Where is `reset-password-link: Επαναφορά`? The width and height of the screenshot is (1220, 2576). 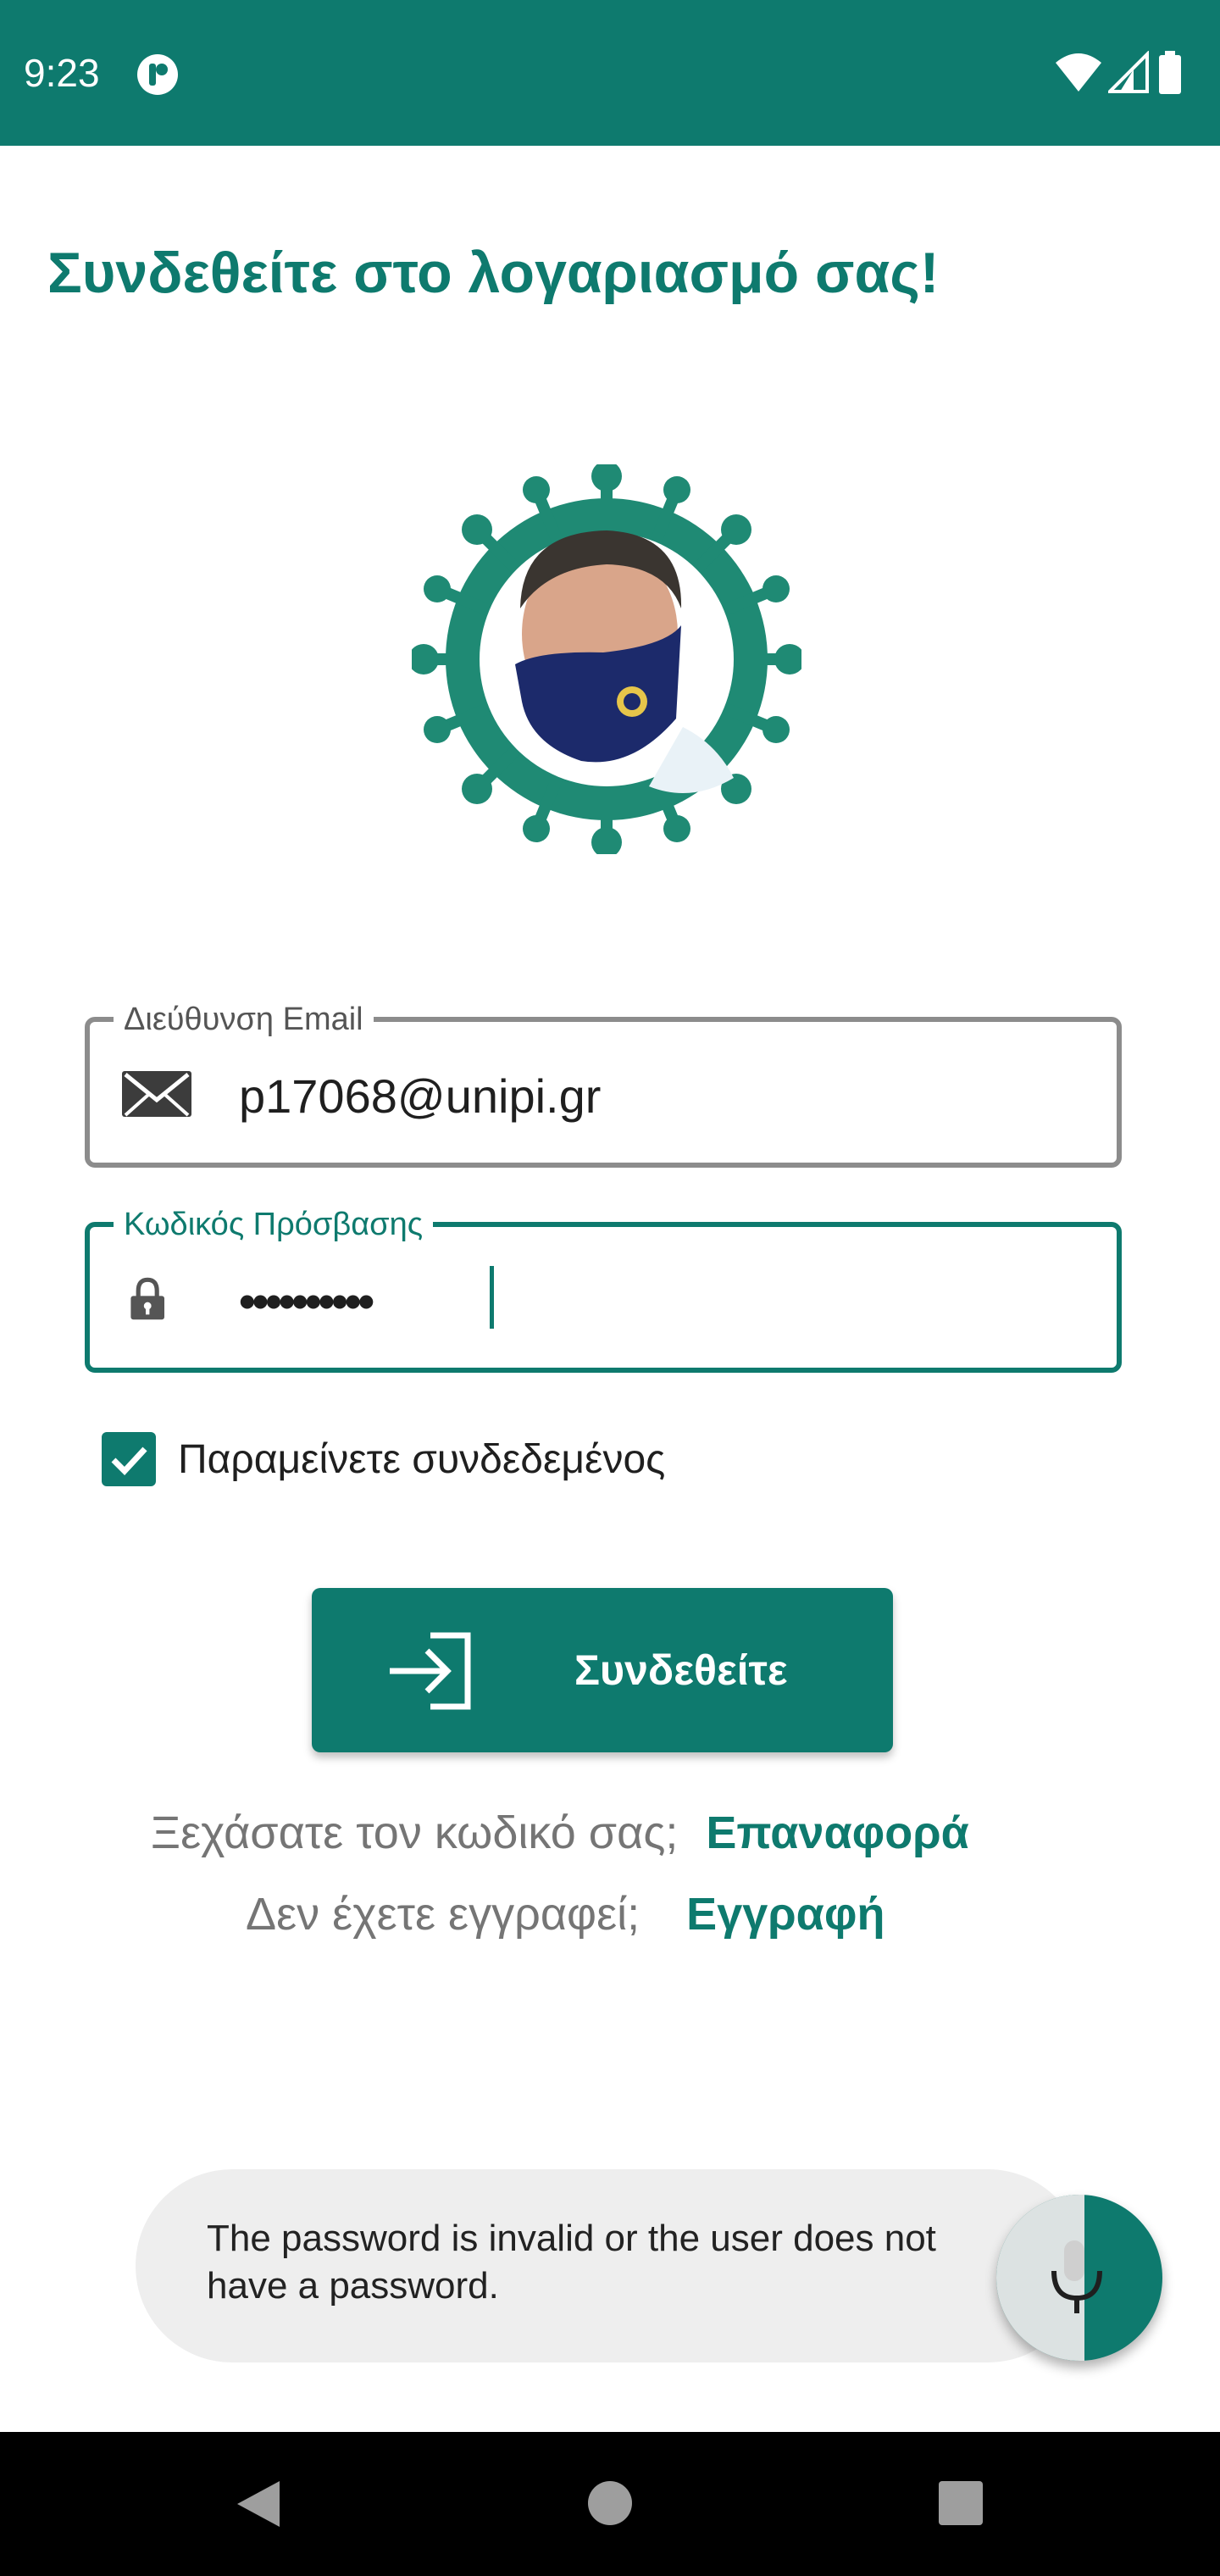
reset-password-link: Επαναφορά is located at coordinates (837, 1832).